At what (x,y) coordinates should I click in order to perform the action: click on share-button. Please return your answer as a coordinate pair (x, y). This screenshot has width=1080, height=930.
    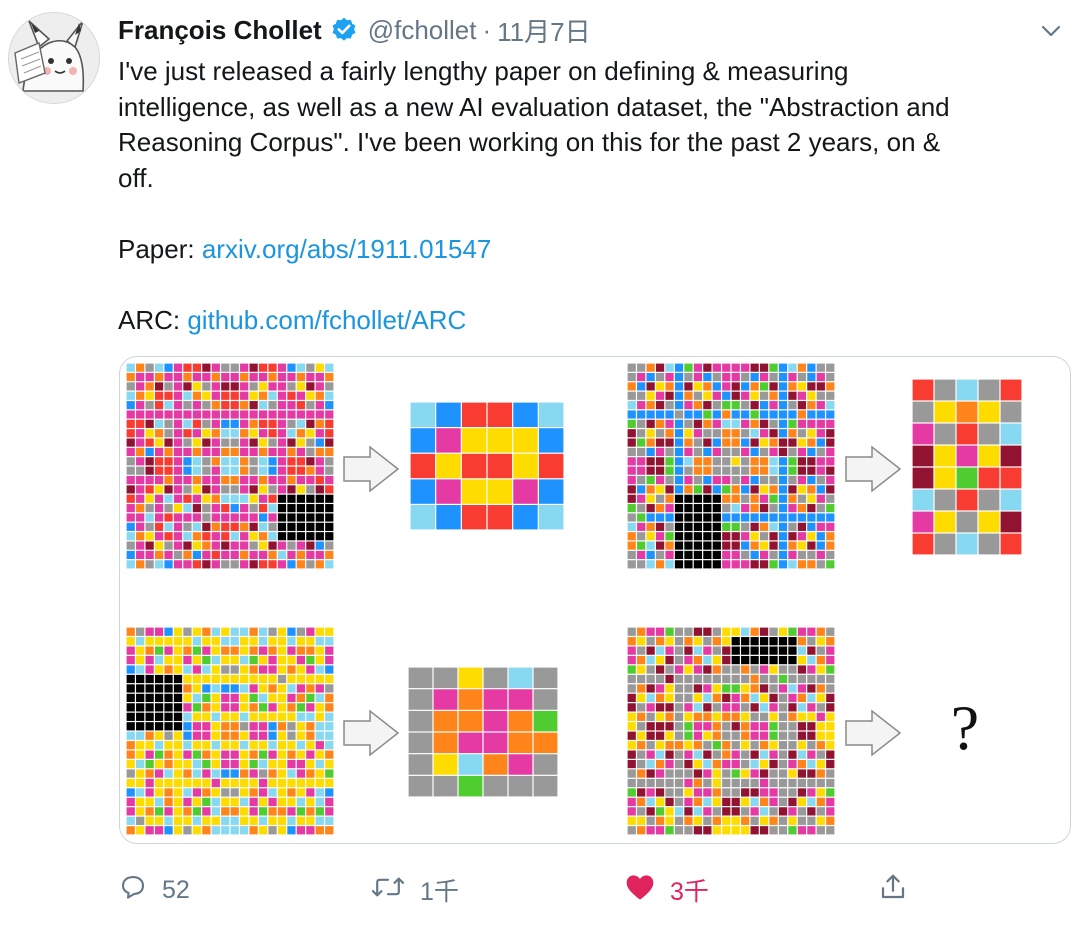
    Looking at the image, I should click on (893, 890).